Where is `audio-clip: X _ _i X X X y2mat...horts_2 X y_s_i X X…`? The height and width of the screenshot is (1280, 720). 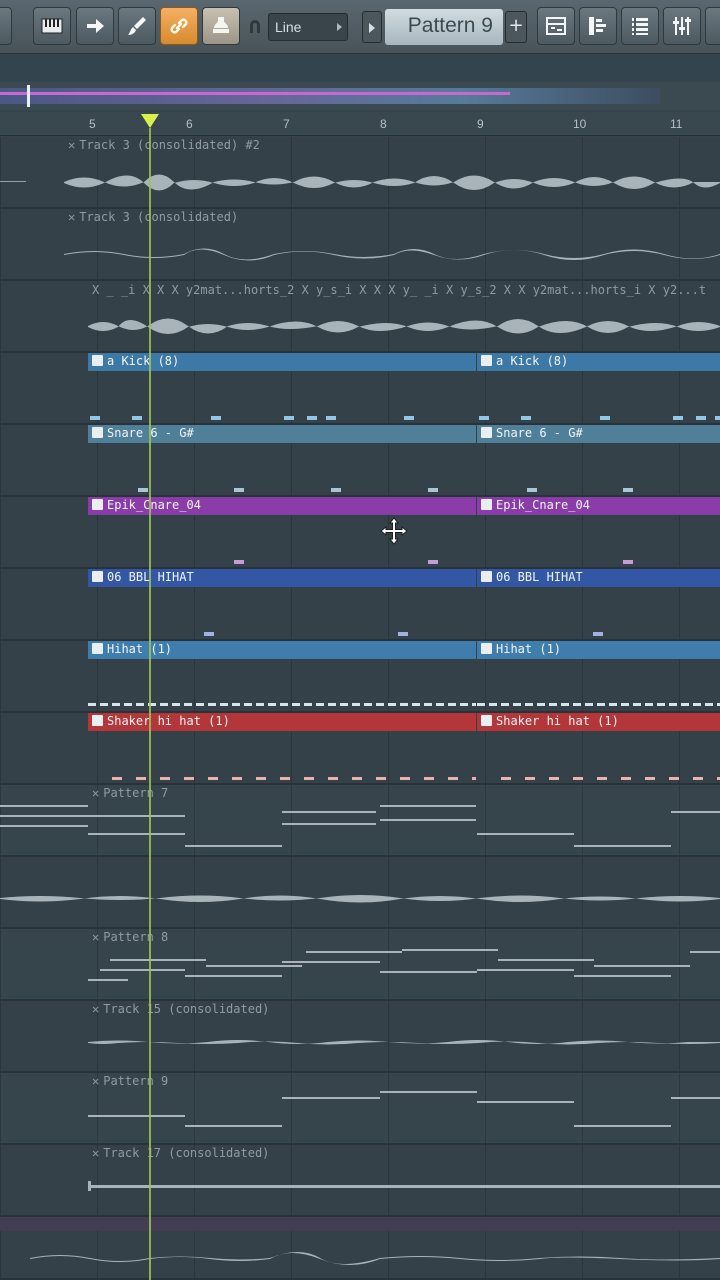 audio-clip: X _ _i X X X y2mat...horts_2 X y_s_i X X… is located at coordinates (404, 316).